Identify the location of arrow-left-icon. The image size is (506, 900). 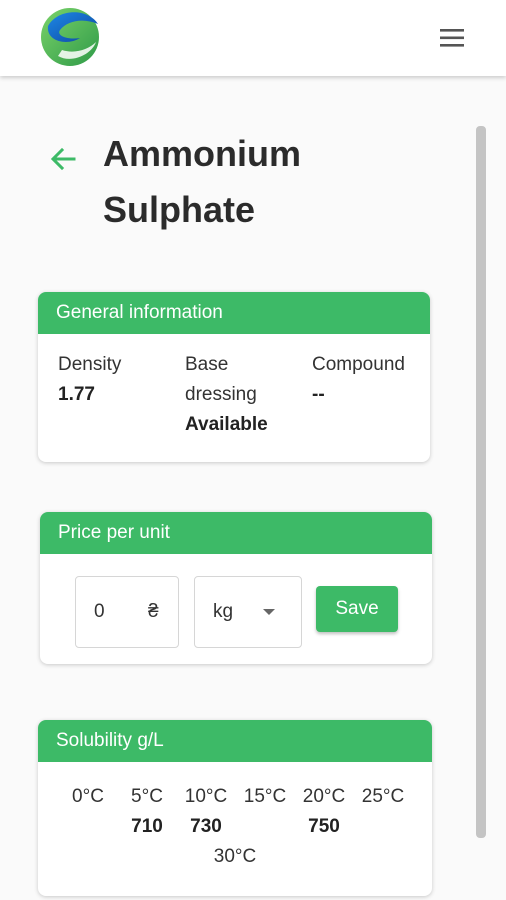
(63, 159).